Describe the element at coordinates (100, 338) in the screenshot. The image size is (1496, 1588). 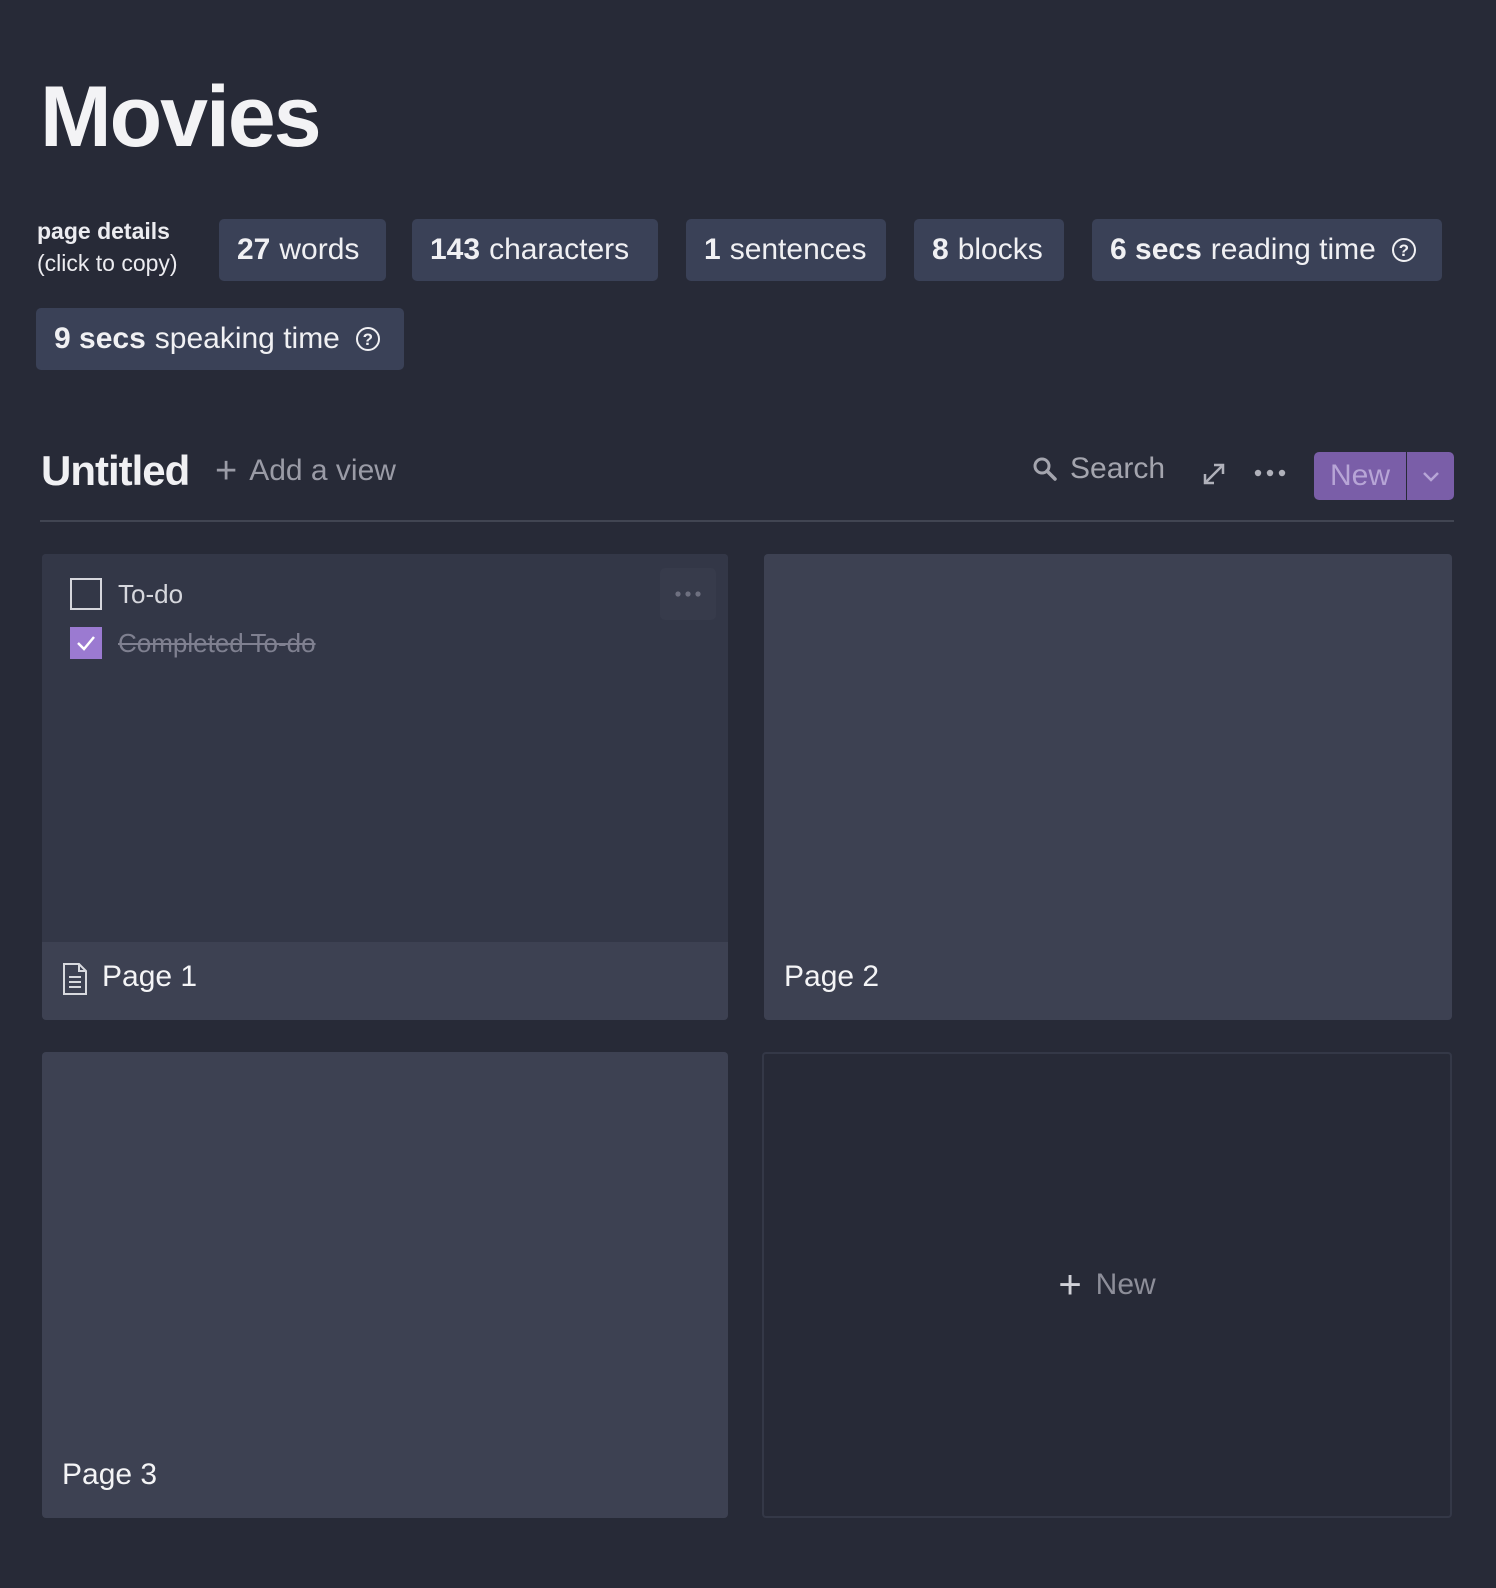
I see `speaking-time-value: 9 secs` at that location.